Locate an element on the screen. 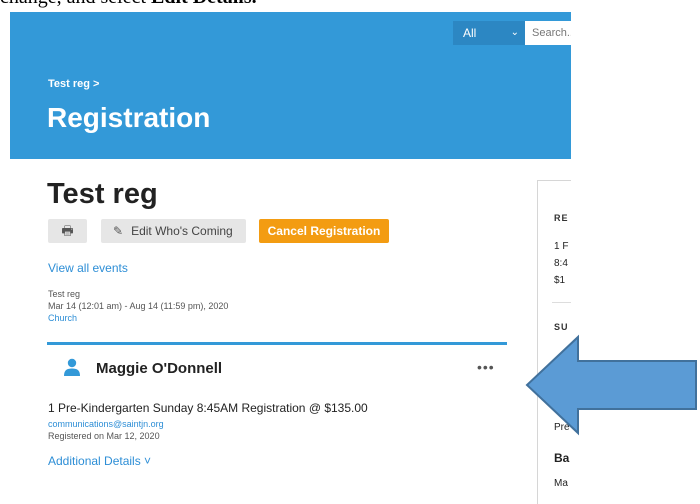 This screenshot has width=700, height=504. view-all-events-link: View all events is located at coordinates (88, 268).